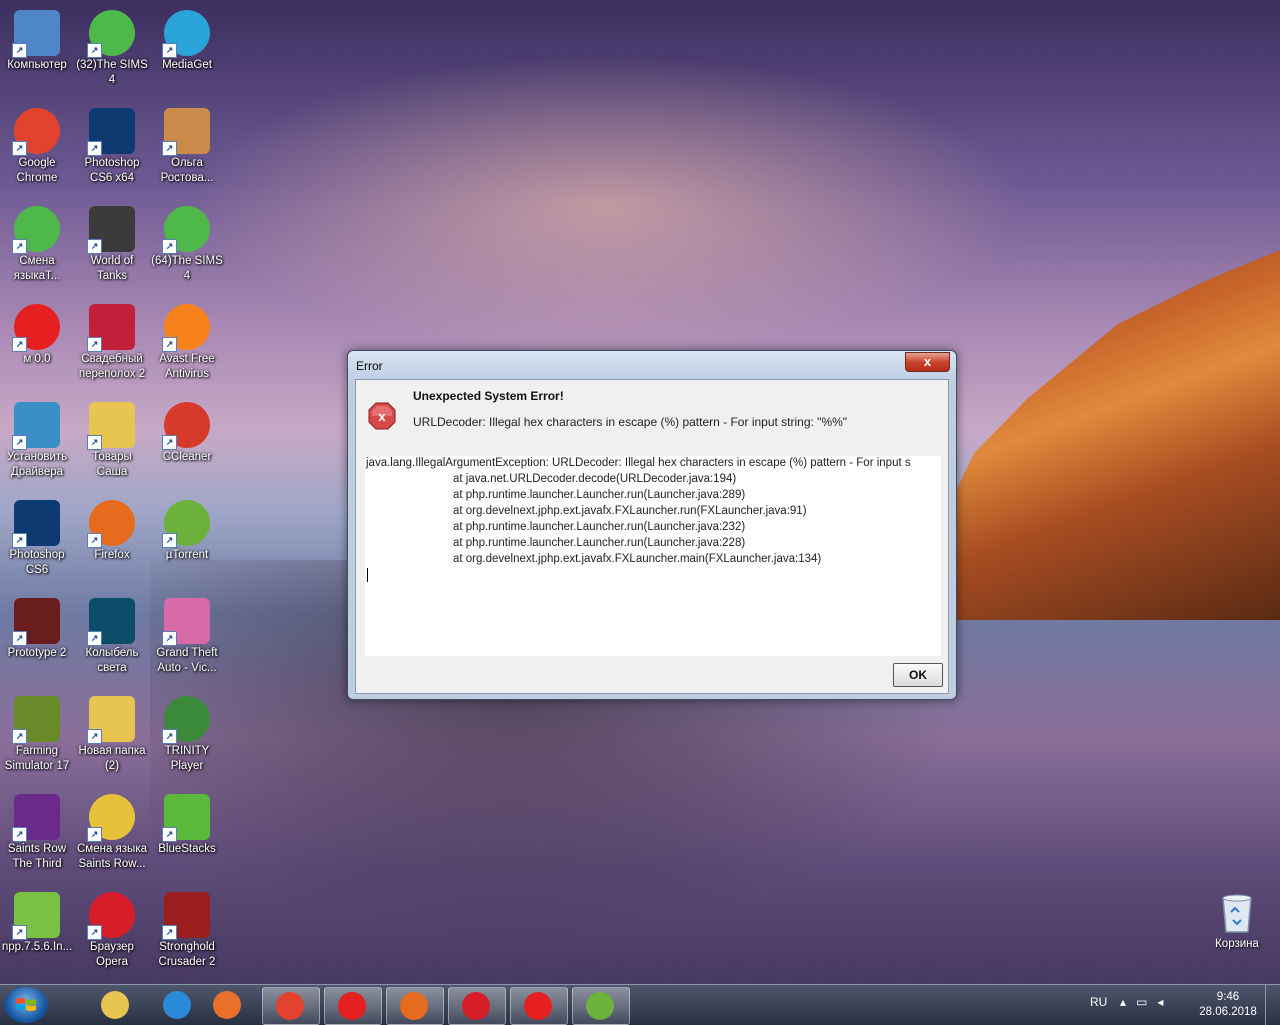 Image resolution: width=1280 pixels, height=1025 pixels. What do you see at coordinates (1228, 1005) in the screenshot?
I see `clock: 9:46 28.06.2018` at bounding box center [1228, 1005].